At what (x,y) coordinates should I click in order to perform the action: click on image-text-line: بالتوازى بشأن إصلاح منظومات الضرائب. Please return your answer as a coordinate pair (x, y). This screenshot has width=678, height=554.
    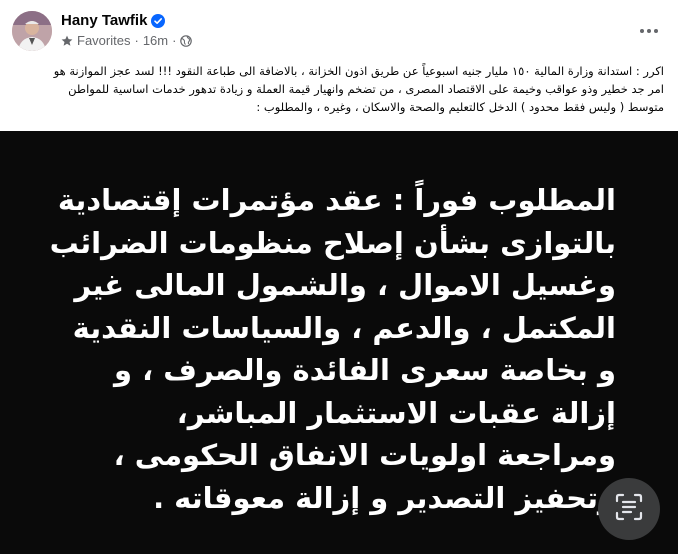
    Looking at the image, I should click on (332, 242).